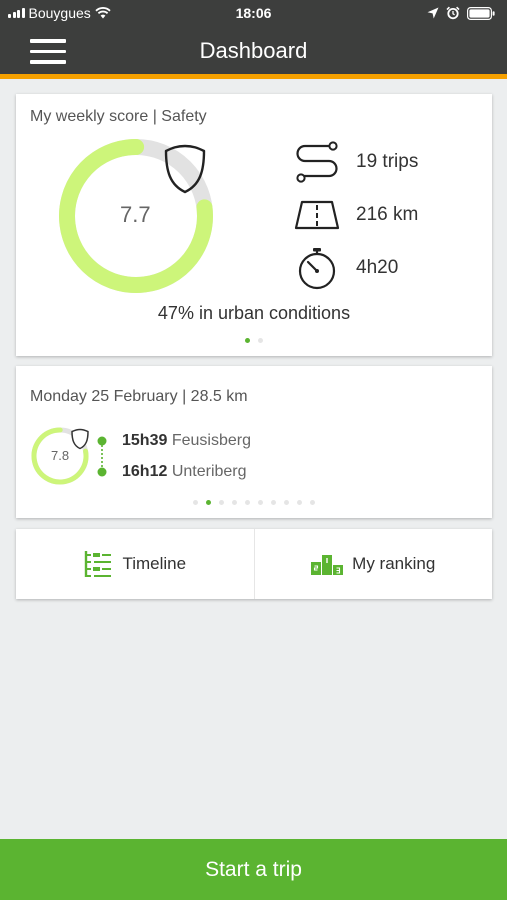 The height and width of the screenshot is (900, 507). I want to click on timeline-label: Timeline, so click(154, 563).